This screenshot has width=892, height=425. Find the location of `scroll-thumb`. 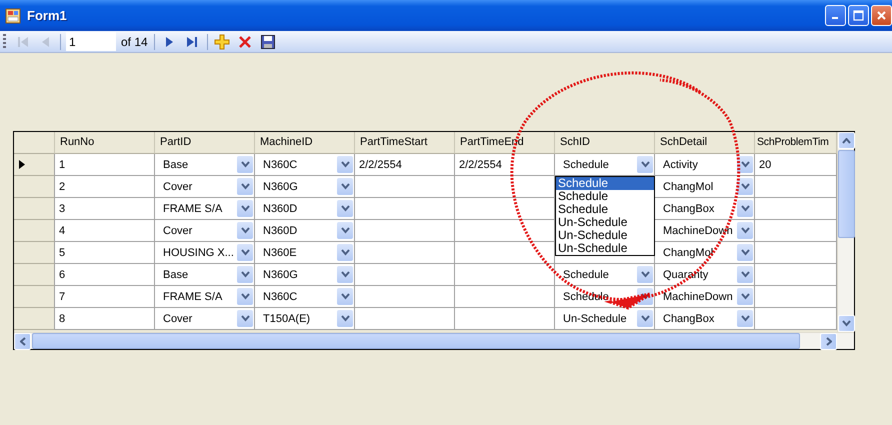

scroll-thumb is located at coordinates (846, 194).